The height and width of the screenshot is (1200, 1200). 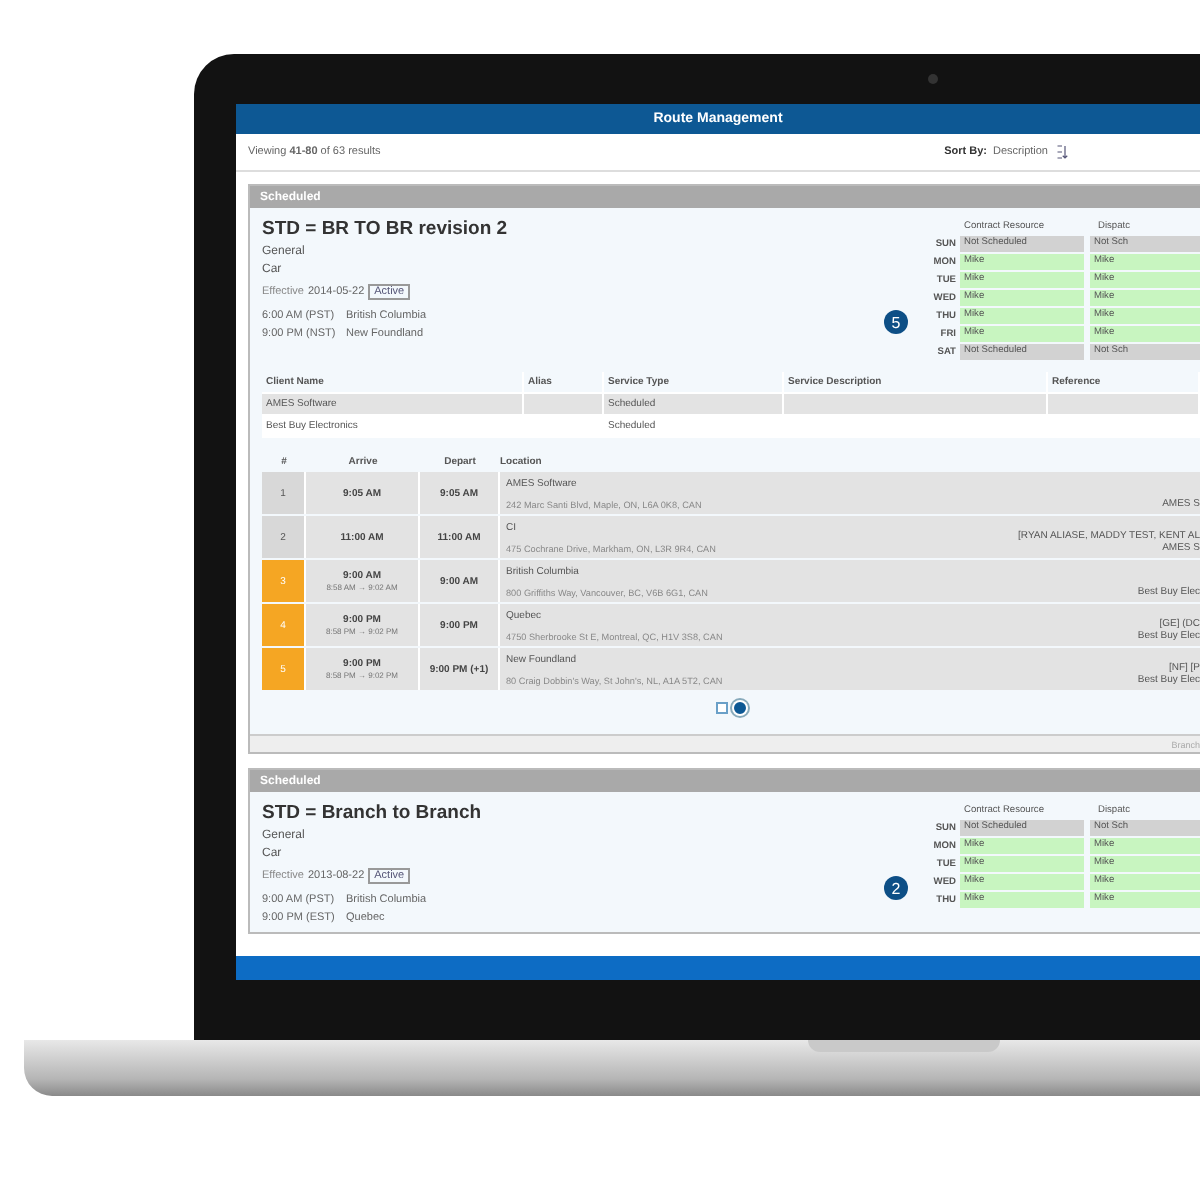 What do you see at coordinates (933, 79) in the screenshot?
I see `camera-icon` at bounding box center [933, 79].